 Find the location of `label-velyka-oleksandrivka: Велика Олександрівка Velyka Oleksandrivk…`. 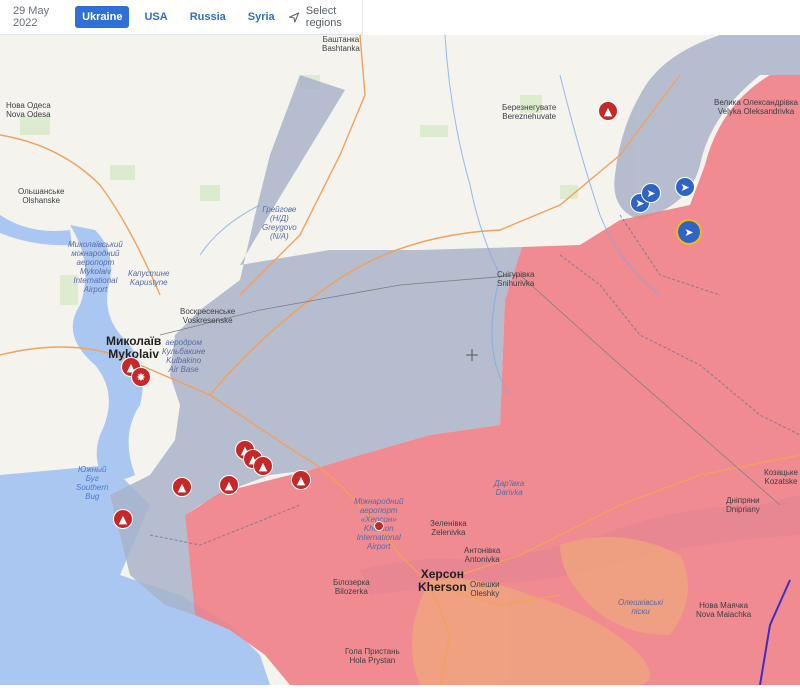

label-velyka-oleksandrivka: Велика Олександрівка Velyka Oleksandrivk… is located at coordinates (756, 107).